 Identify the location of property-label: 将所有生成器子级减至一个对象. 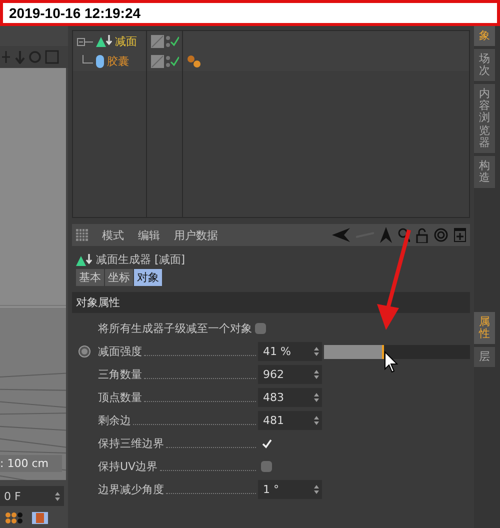
(175, 328).